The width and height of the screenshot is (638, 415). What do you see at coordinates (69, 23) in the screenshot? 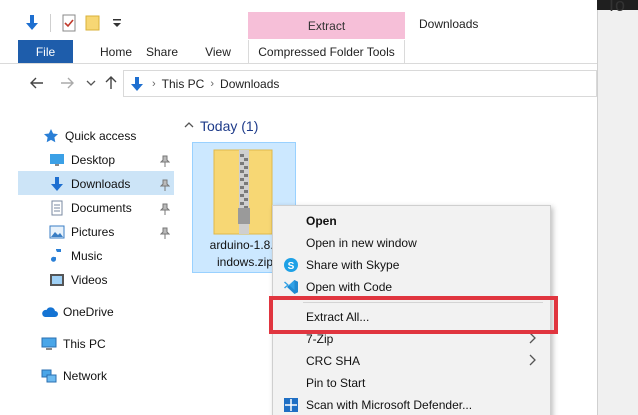
I see `properties-icon` at bounding box center [69, 23].